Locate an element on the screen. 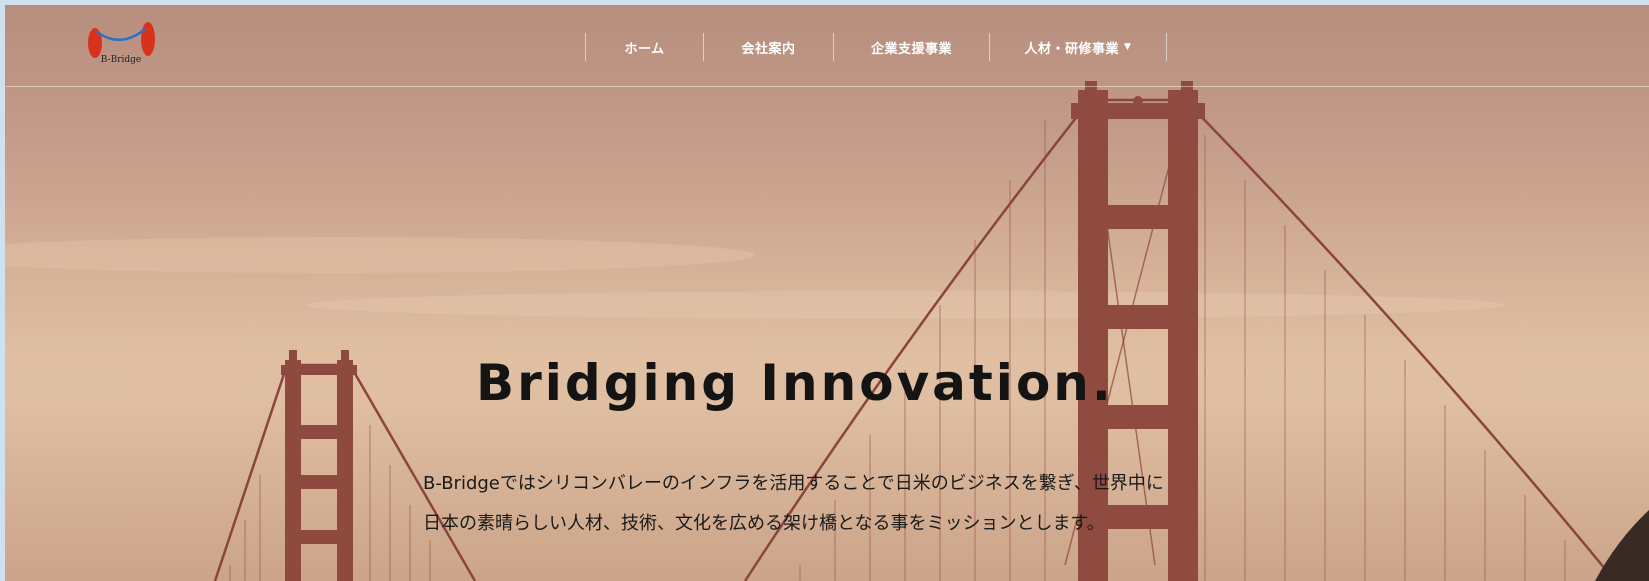 The image size is (1649, 581). nav-item-hr-training: 人材・研修事業 ▼ is located at coordinates (1078, 47).